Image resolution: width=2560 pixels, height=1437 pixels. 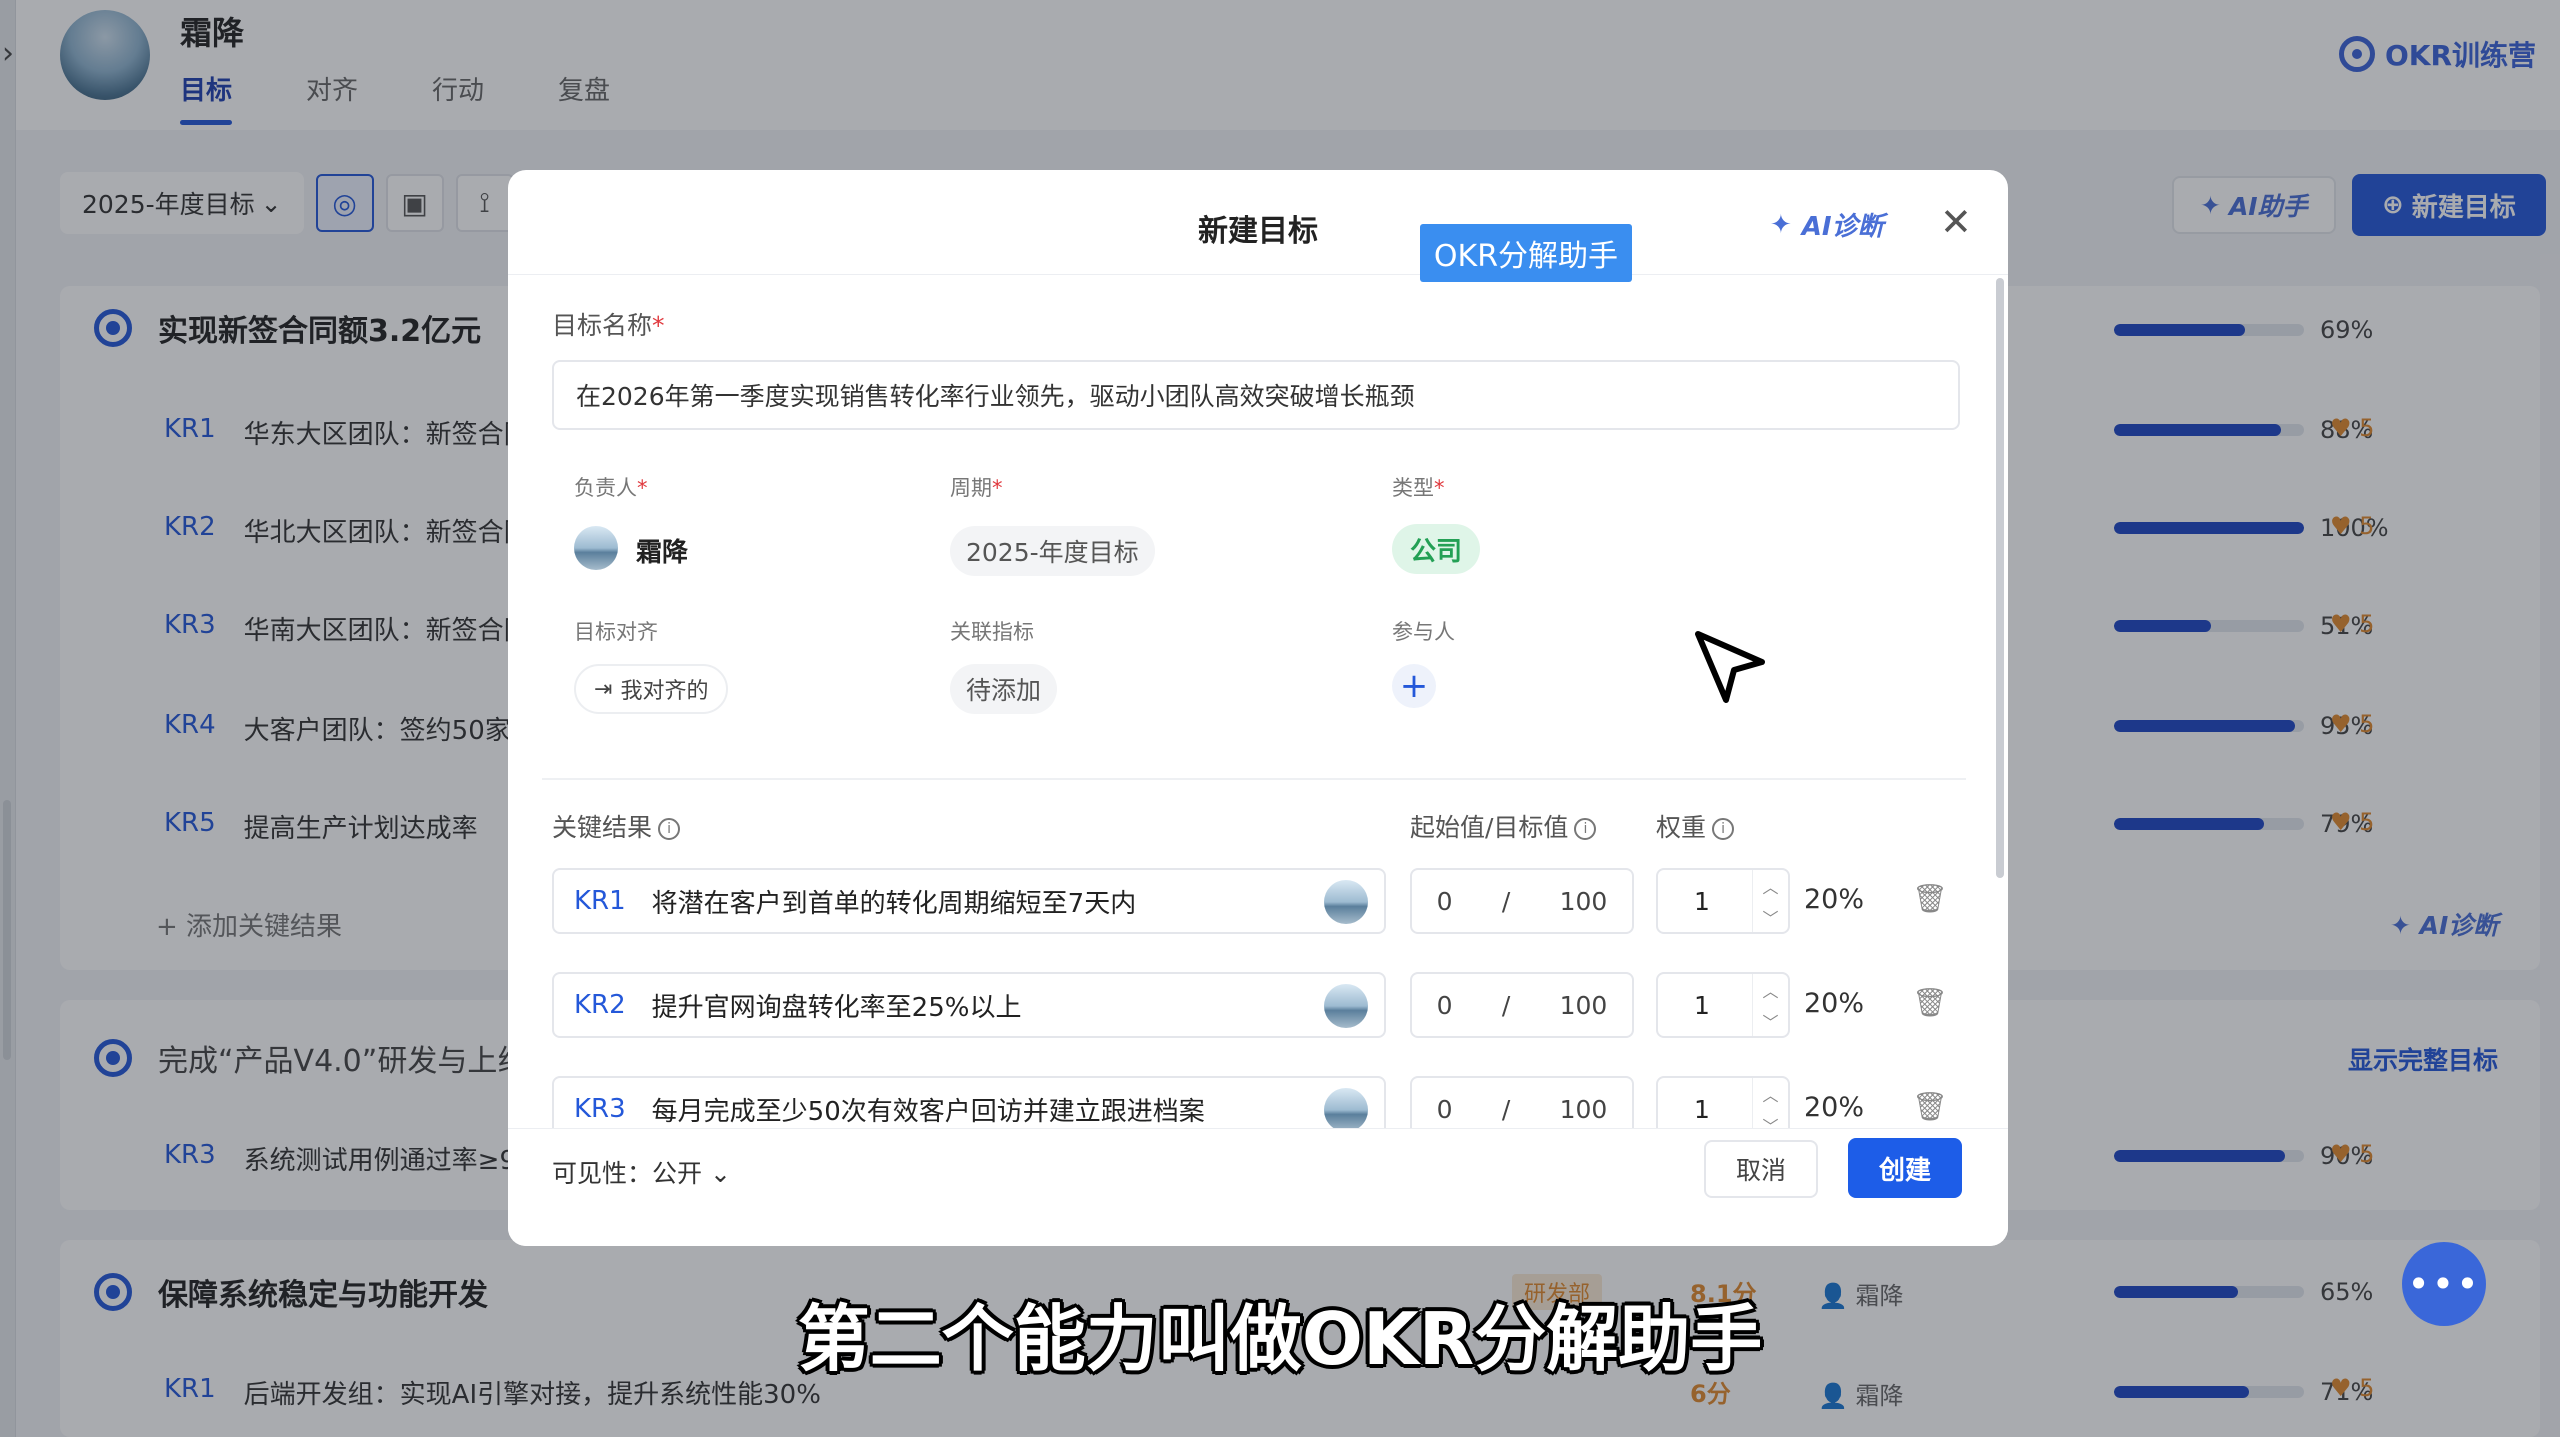 I want to click on visibility-select: 可见性：公开 ⌄, so click(x=641, y=1172).